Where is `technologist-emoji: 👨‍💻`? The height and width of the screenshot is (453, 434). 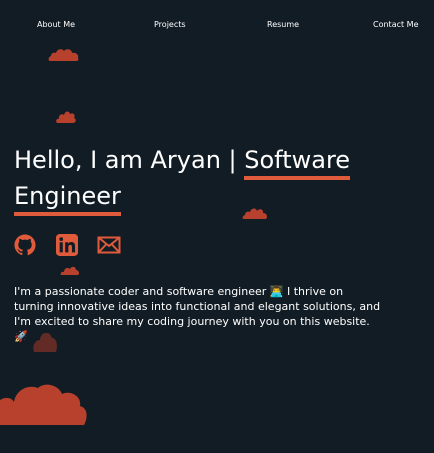 technologist-emoji: 👨‍💻 is located at coordinates (276, 291).